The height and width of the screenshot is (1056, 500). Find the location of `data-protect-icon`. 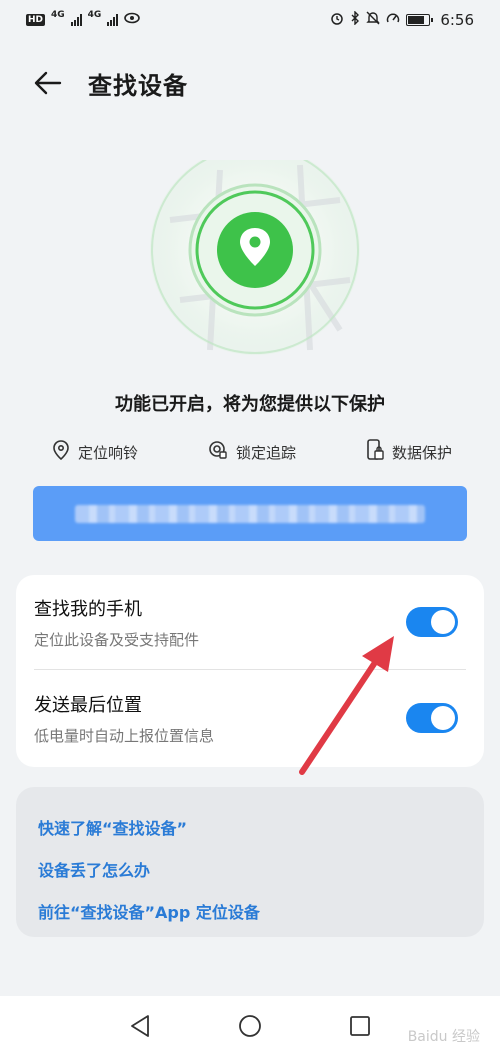

data-protect-icon is located at coordinates (375, 452).